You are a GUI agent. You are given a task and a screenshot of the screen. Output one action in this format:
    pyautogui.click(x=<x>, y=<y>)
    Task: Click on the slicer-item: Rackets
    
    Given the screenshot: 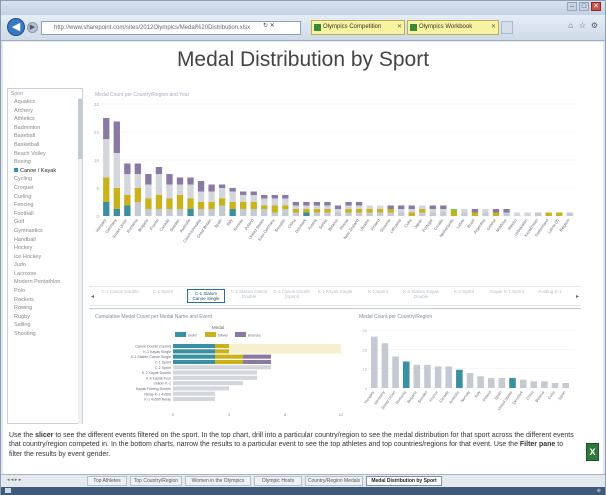 What is the action you would take?
    pyautogui.click(x=45, y=300)
    